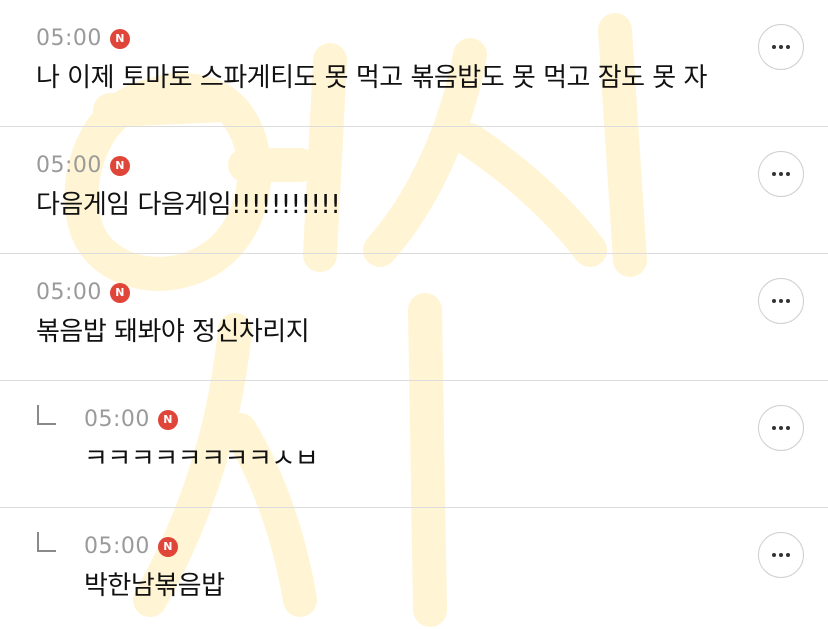 The height and width of the screenshot is (629, 828). Describe the element at coordinates (201, 459) in the screenshot. I see `comment-text: ㅋㅋㅋㅋㅋㅋㅋㅋㅅㅂ` at that location.